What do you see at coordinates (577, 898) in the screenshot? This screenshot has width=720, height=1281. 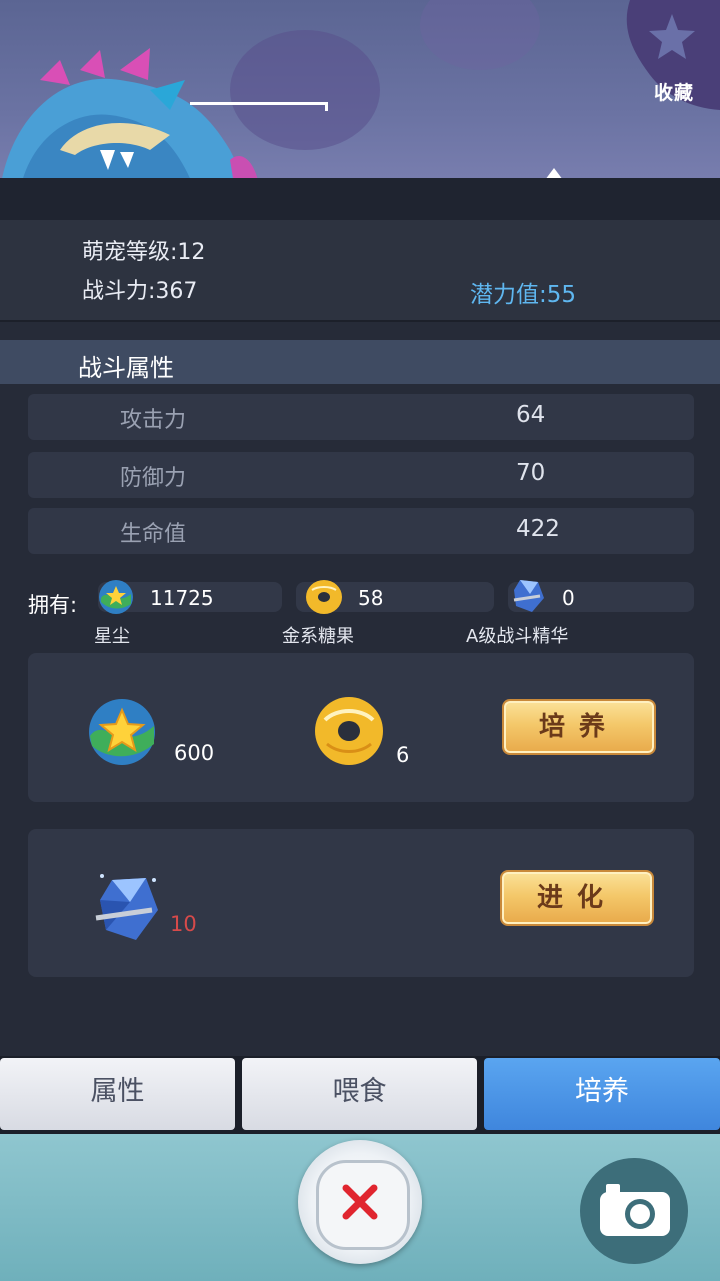 I see `evolve-button: 进化` at bounding box center [577, 898].